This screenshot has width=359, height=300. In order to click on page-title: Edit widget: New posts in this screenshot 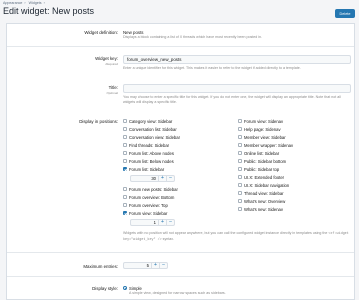, I will do `click(49, 11)`.